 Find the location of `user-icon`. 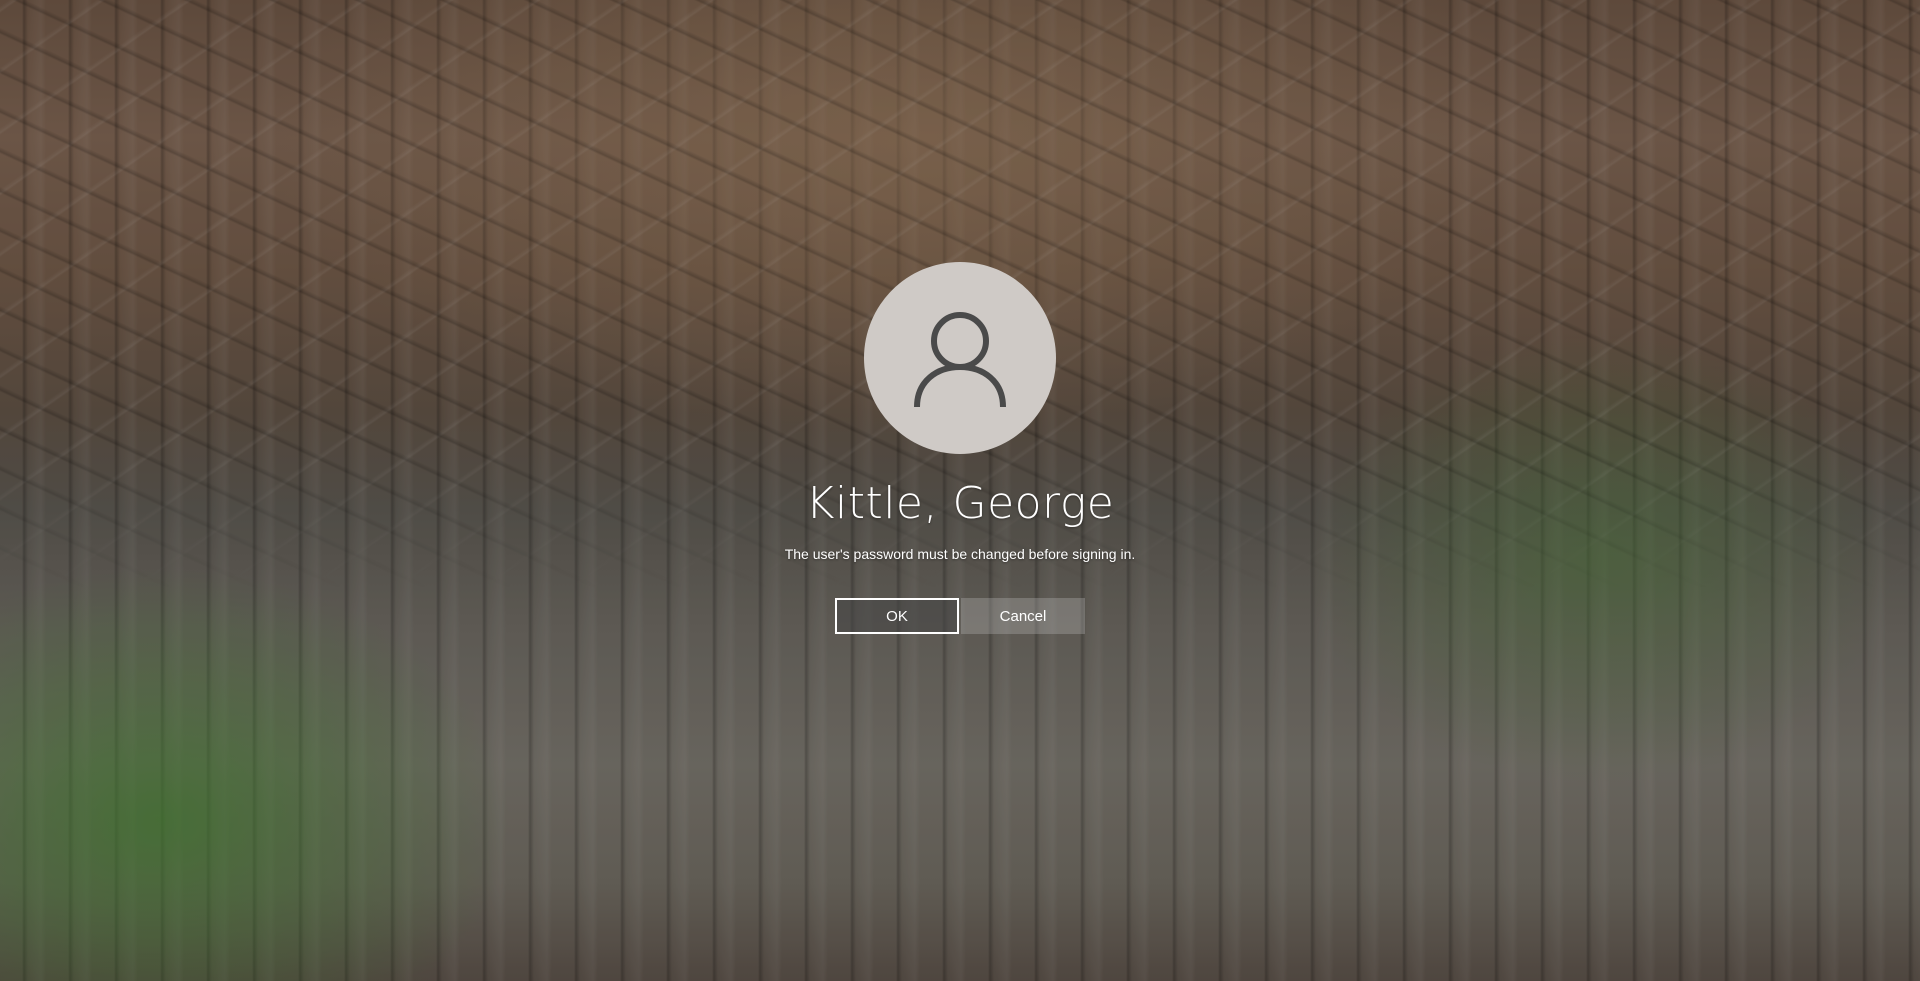

user-icon is located at coordinates (960, 360).